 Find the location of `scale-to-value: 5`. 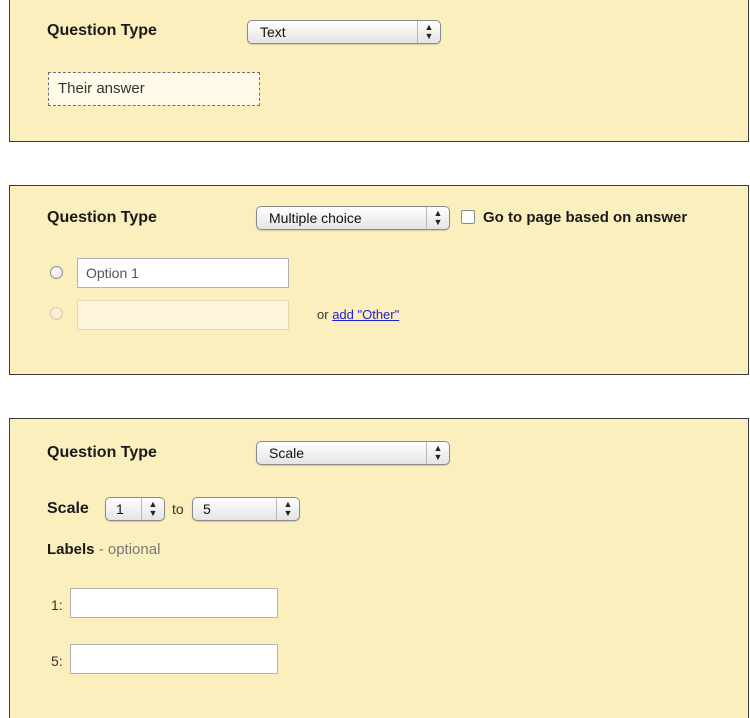

scale-to-value: 5 is located at coordinates (207, 509).